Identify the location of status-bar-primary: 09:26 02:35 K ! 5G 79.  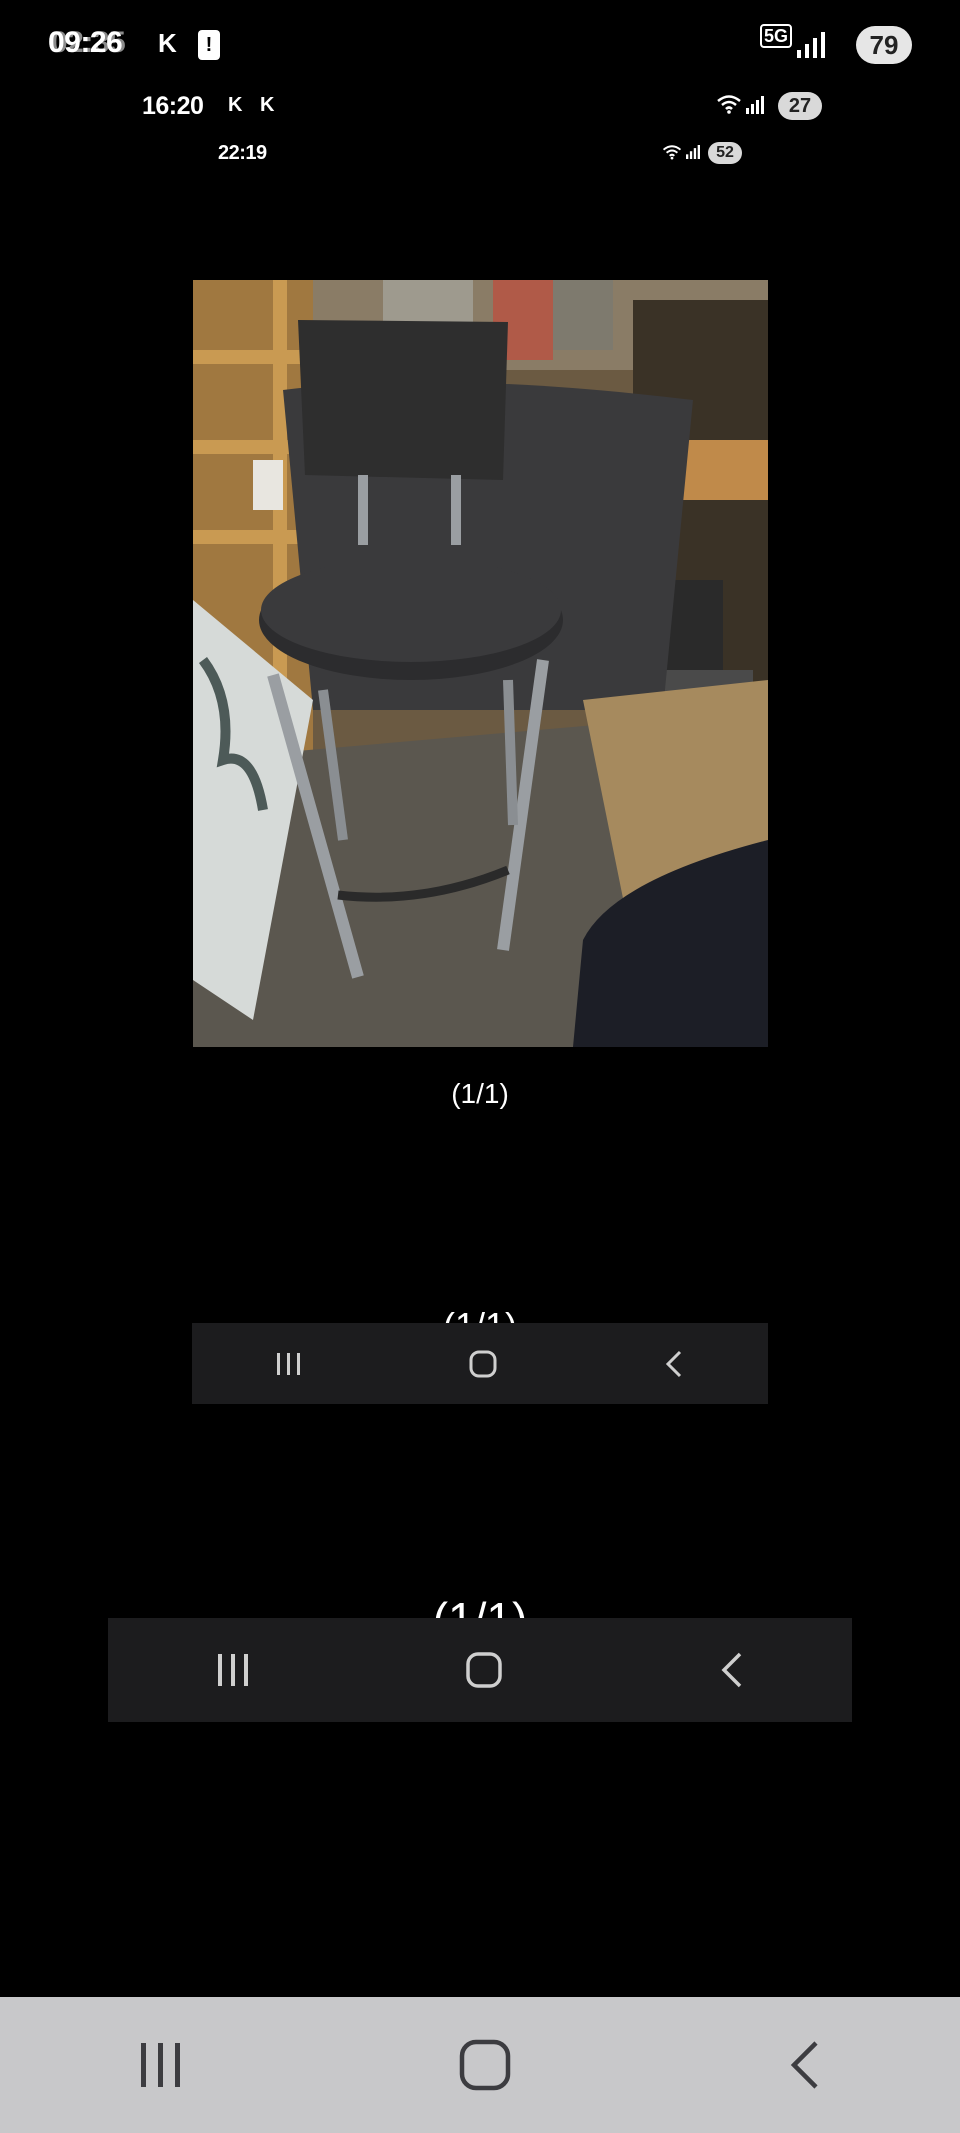
(480, 46).